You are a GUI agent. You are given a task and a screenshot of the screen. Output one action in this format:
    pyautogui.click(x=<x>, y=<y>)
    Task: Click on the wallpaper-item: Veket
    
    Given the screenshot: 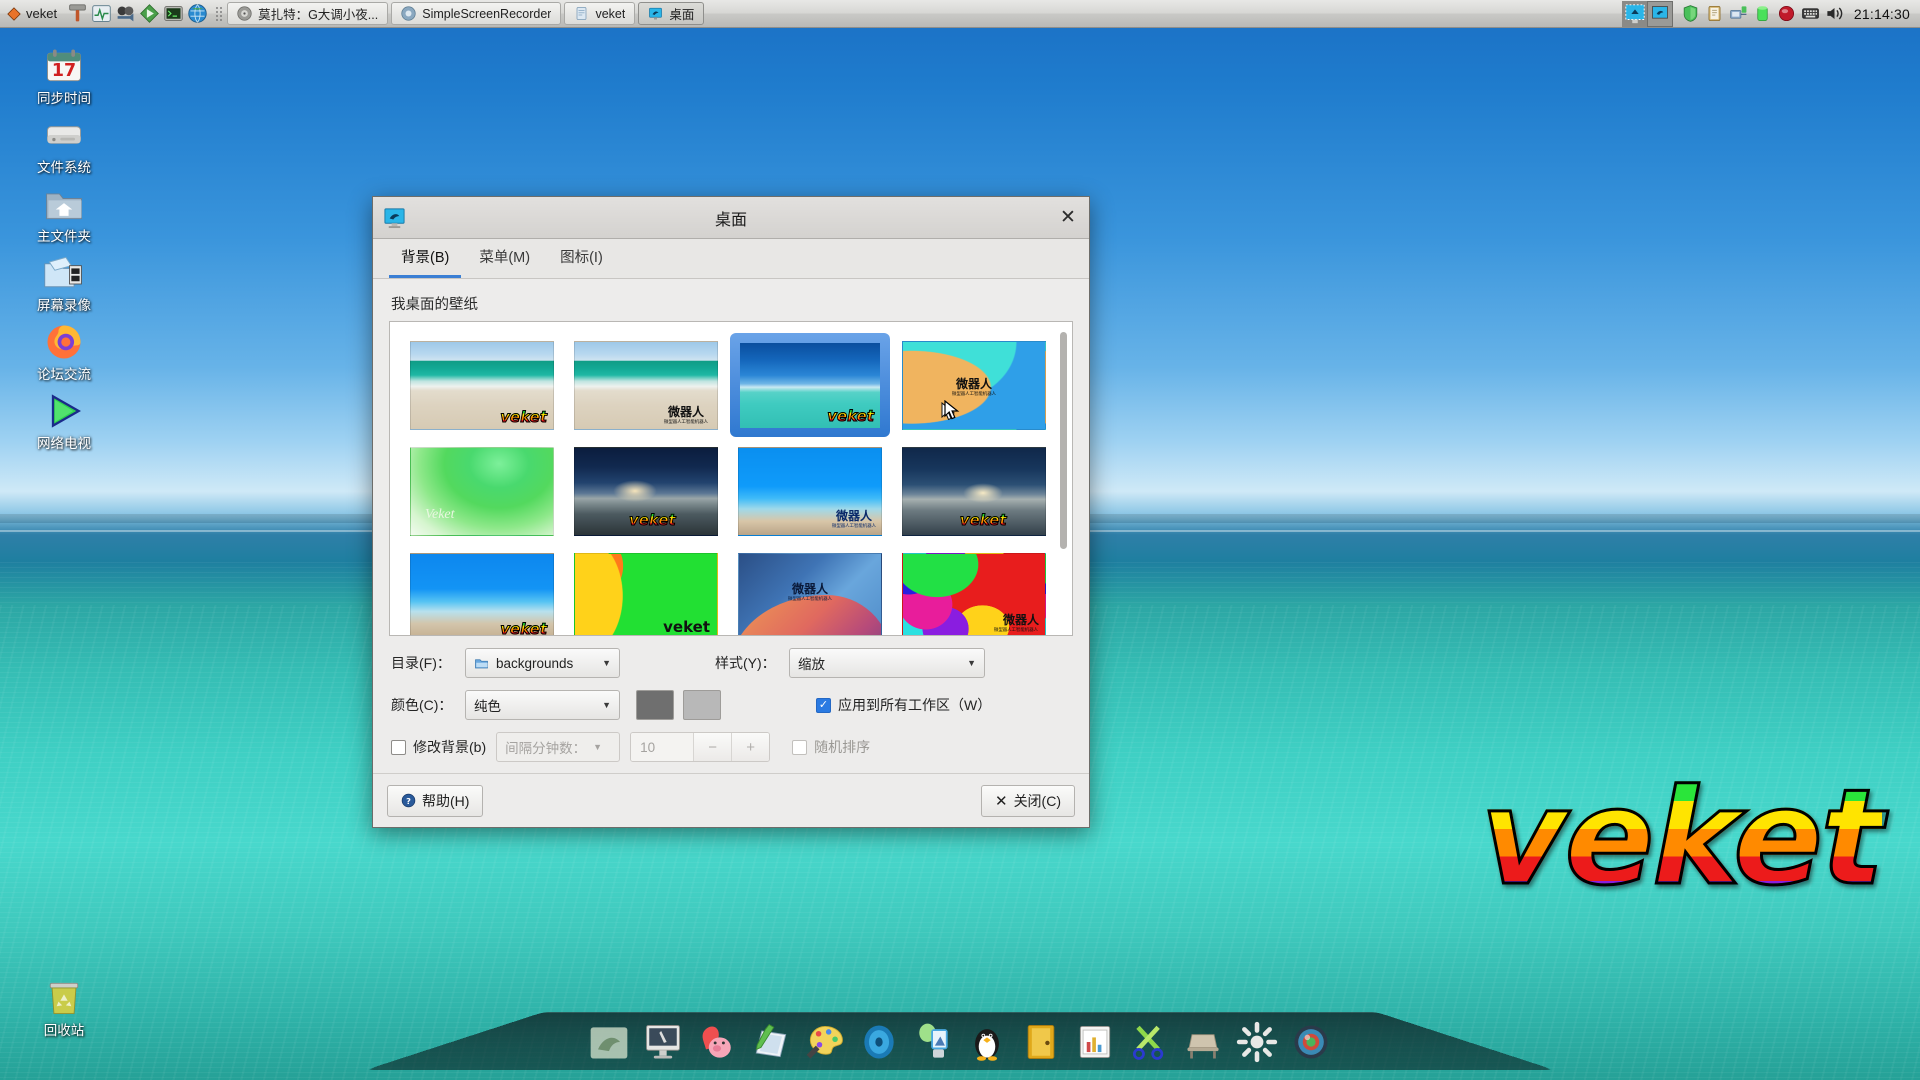 What is the action you would take?
    pyautogui.click(x=482, y=491)
    